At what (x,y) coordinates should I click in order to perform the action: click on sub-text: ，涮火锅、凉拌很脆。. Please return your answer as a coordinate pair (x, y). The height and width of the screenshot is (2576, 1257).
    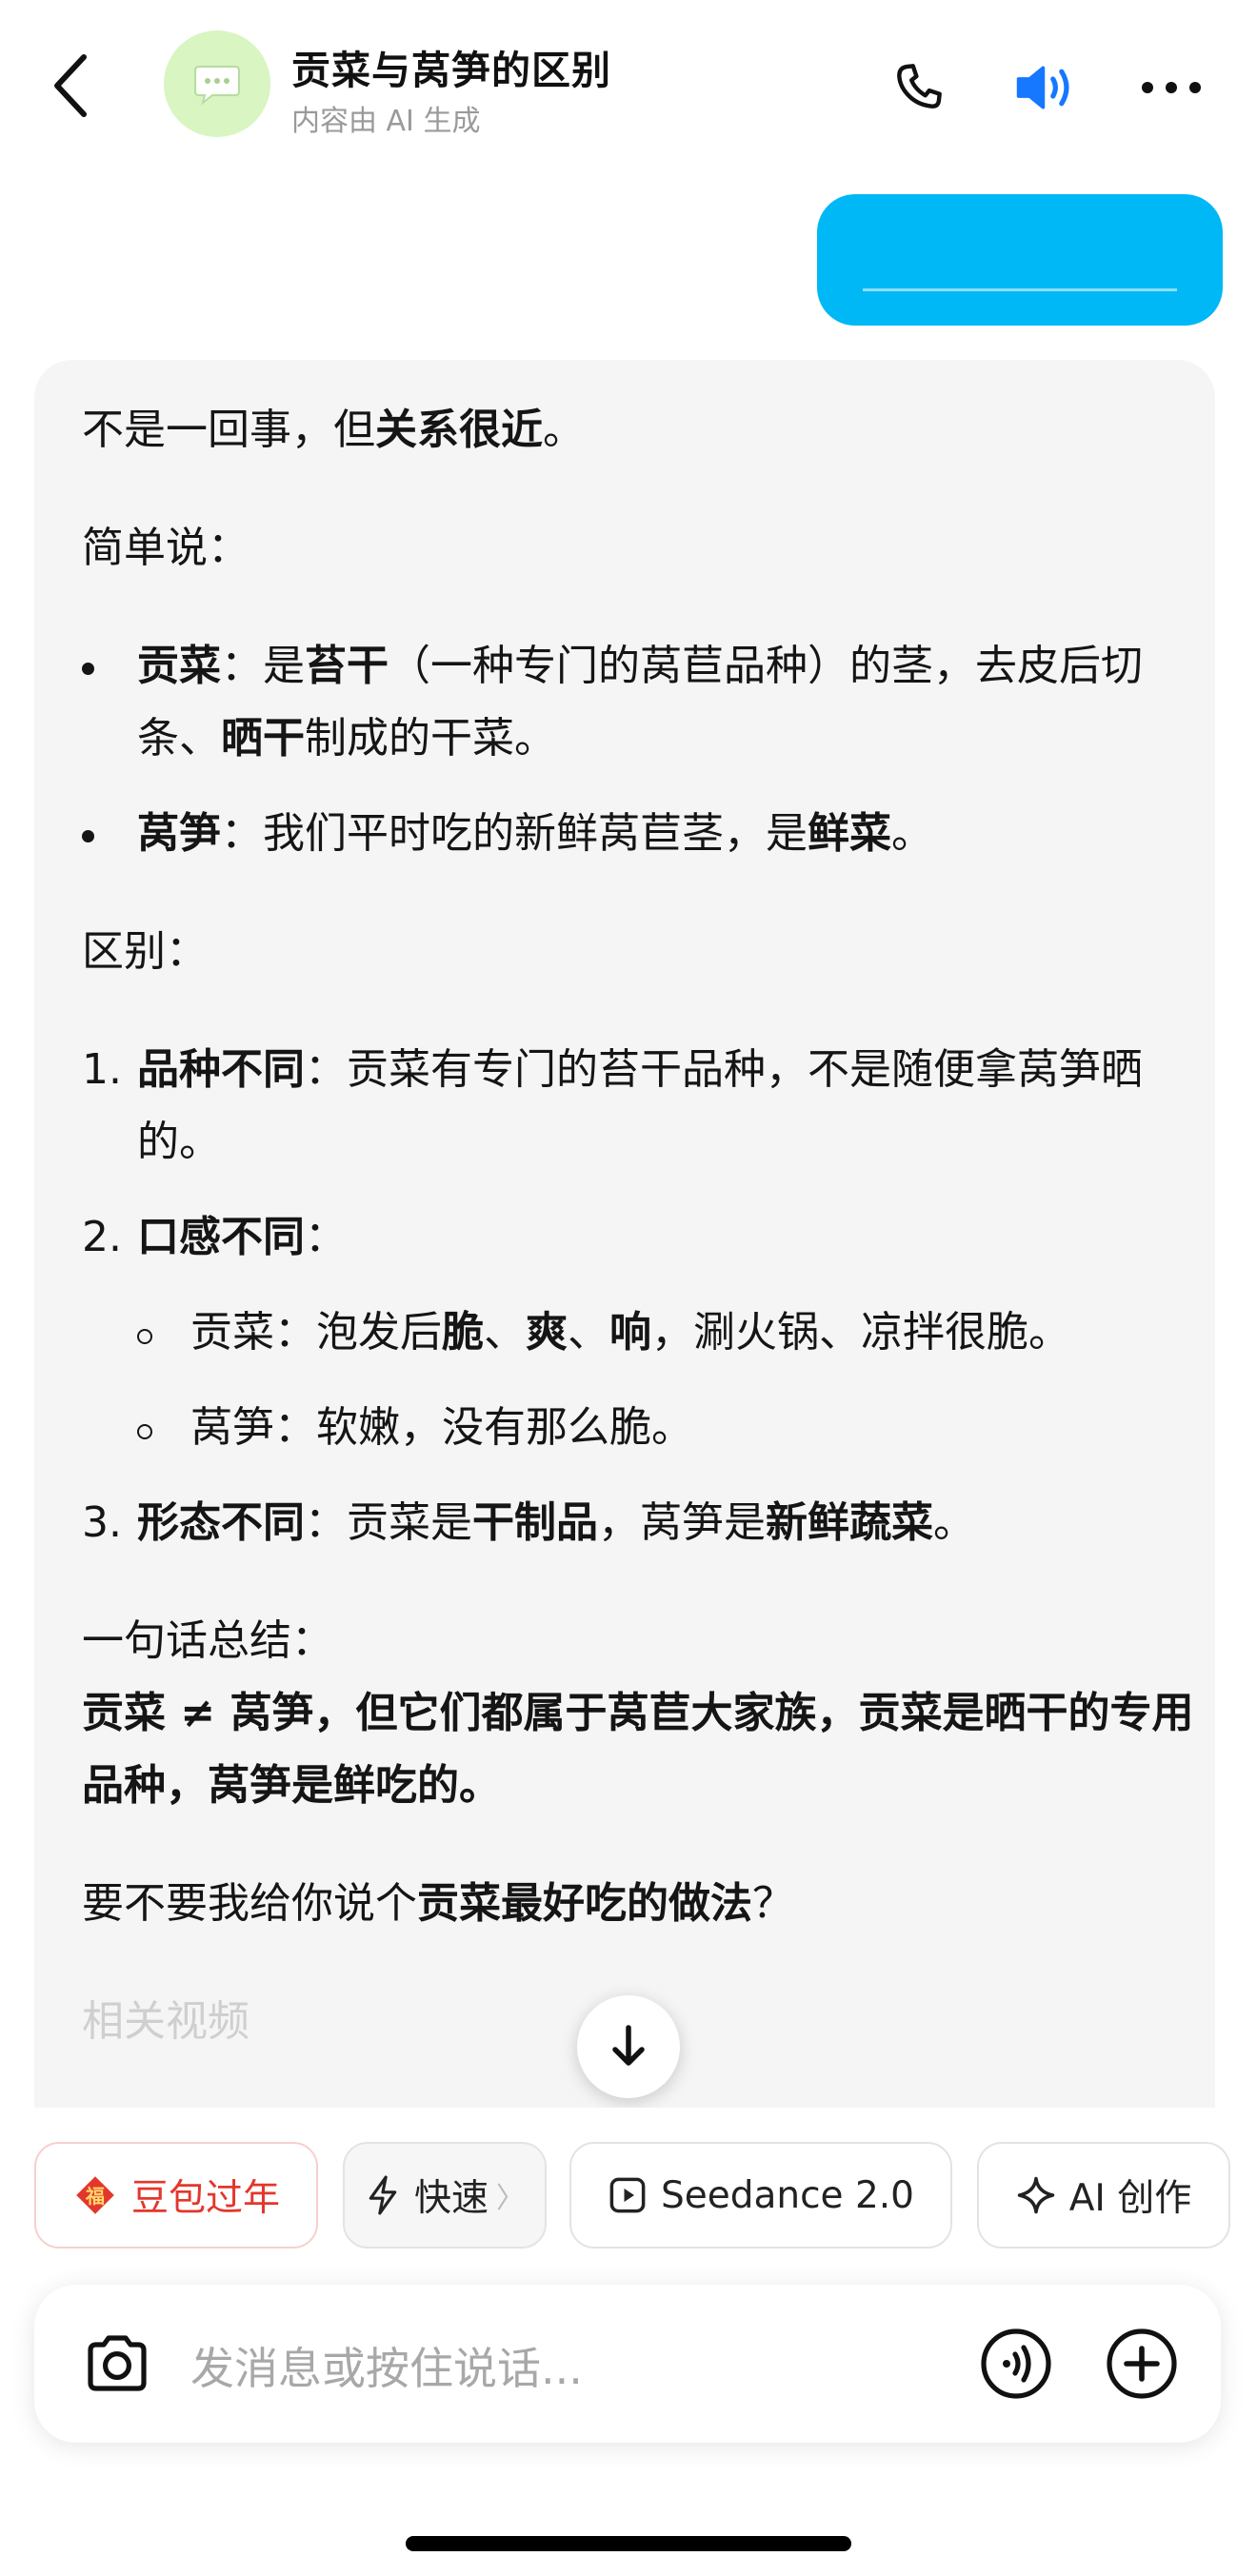
    Looking at the image, I should click on (860, 1332).